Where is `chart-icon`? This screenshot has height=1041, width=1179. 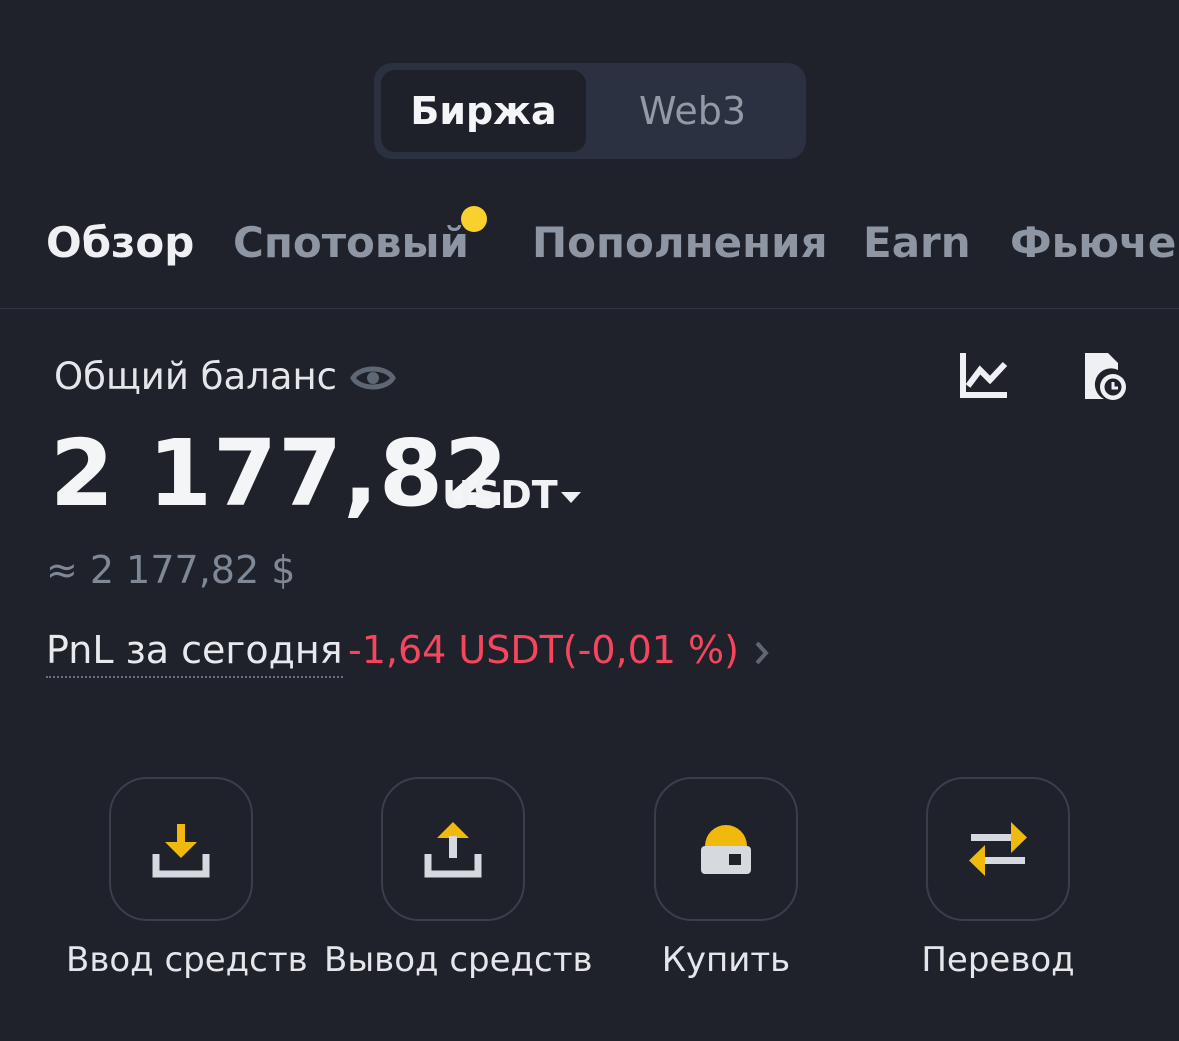
chart-icon is located at coordinates (984, 375).